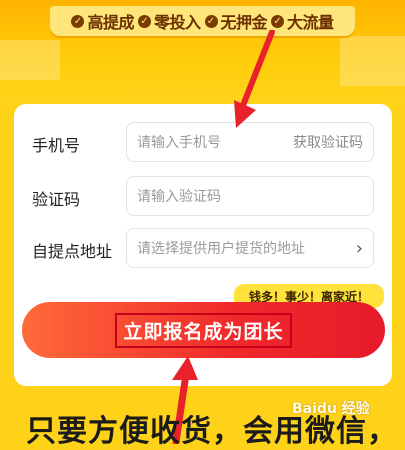 The image size is (405, 450). Describe the element at coordinates (202, 21) in the screenshot. I see `perks-ribbon: ✓ 高提成 ✓ 零投入 ✓ 无押金 ✓ 大流量` at that location.